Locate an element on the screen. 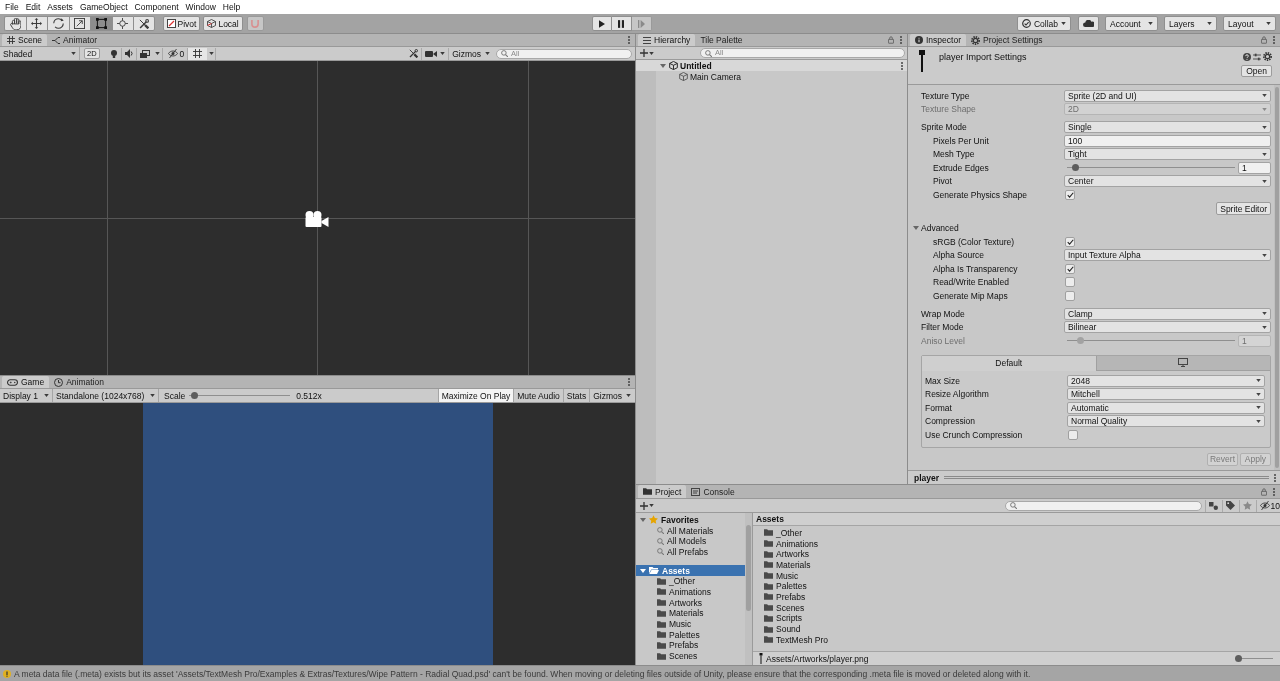 This screenshot has height=681, width=1280. tree-item: Prefabs is located at coordinates (690, 645).